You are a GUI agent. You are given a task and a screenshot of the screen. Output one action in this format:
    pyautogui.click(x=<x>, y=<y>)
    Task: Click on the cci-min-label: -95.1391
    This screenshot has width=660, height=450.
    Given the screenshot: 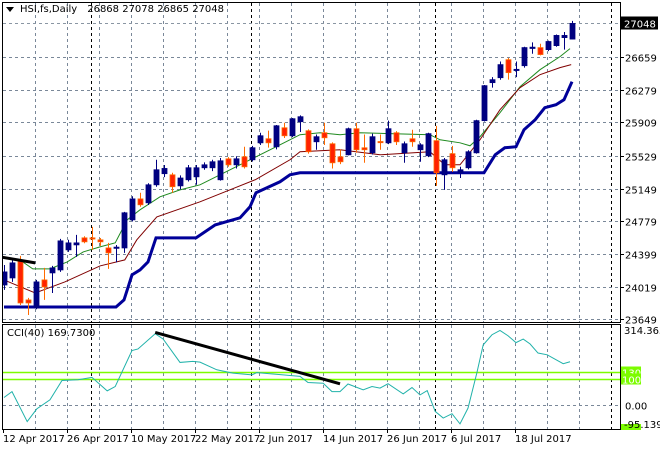 What is the action you would take?
    pyautogui.click(x=642, y=425)
    